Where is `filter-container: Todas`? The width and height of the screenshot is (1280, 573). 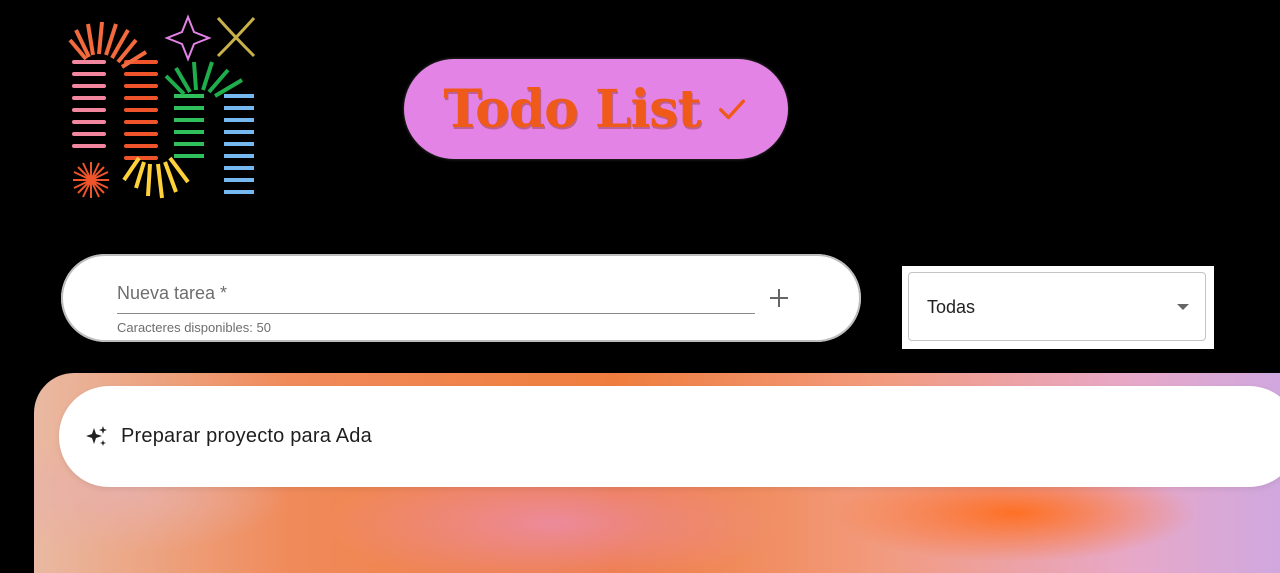
filter-container: Todas is located at coordinates (1058, 307).